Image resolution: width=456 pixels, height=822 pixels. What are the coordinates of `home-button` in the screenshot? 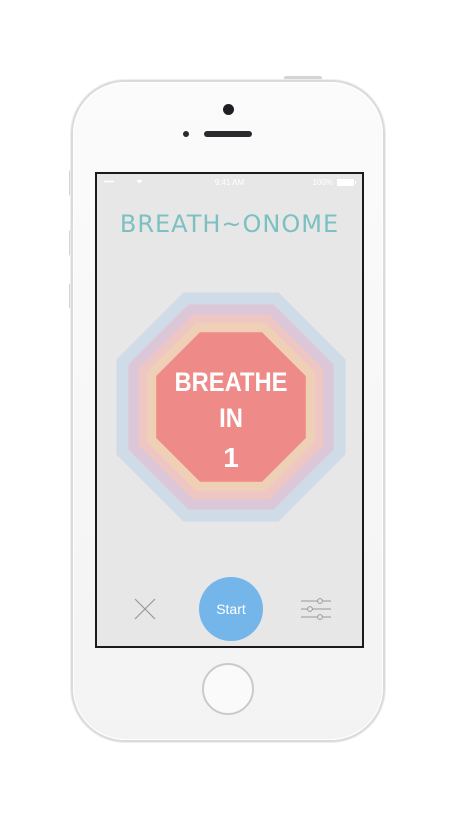 It's located at (228, 689).